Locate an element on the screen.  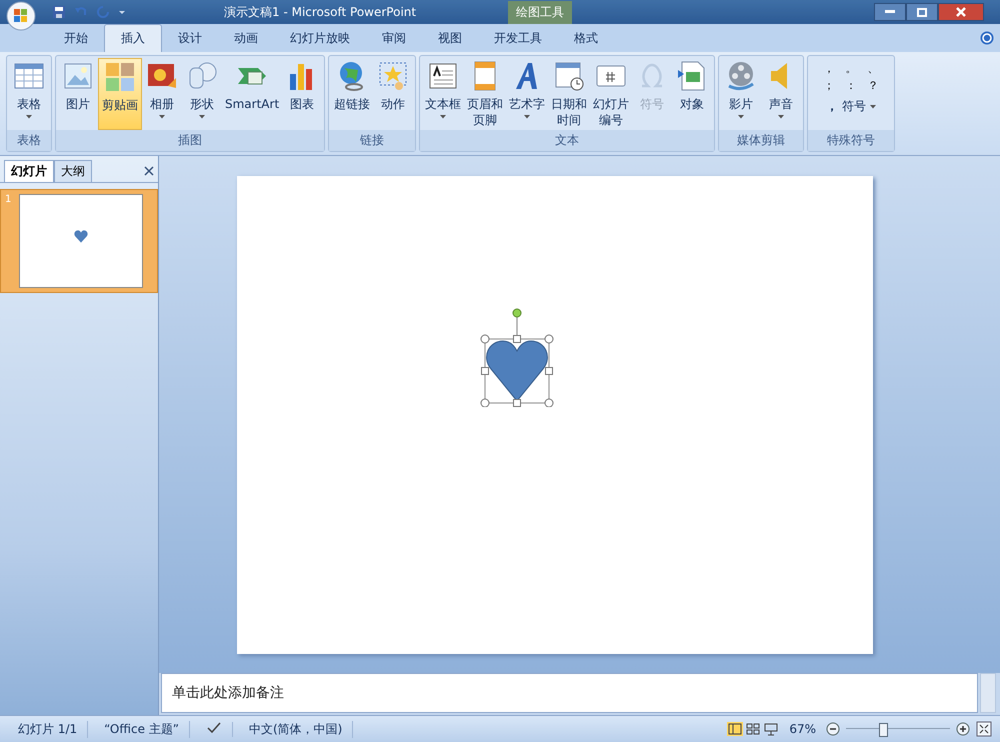
help-icon is located at coordinates (987, 38).